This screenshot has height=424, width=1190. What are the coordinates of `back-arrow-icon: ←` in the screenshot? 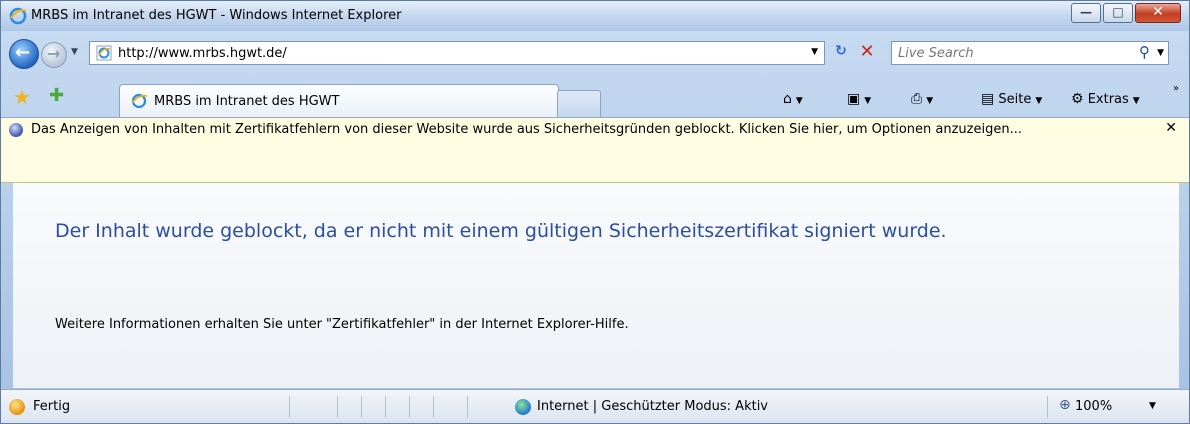 It's located at (23, 52).